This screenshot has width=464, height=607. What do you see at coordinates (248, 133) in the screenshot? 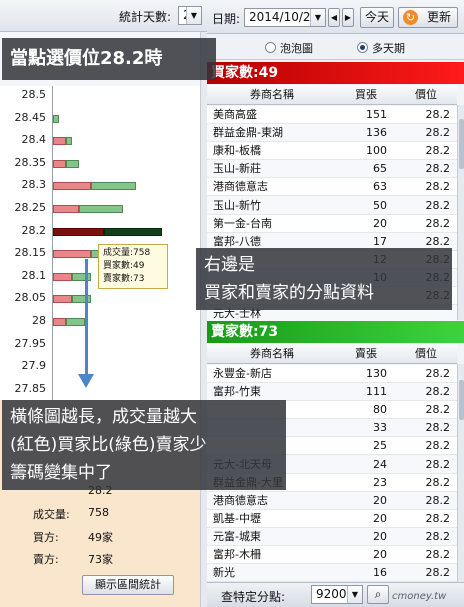
I see `cell-broker: 群益金鼎-東湖` at bounding box center [248, 133].